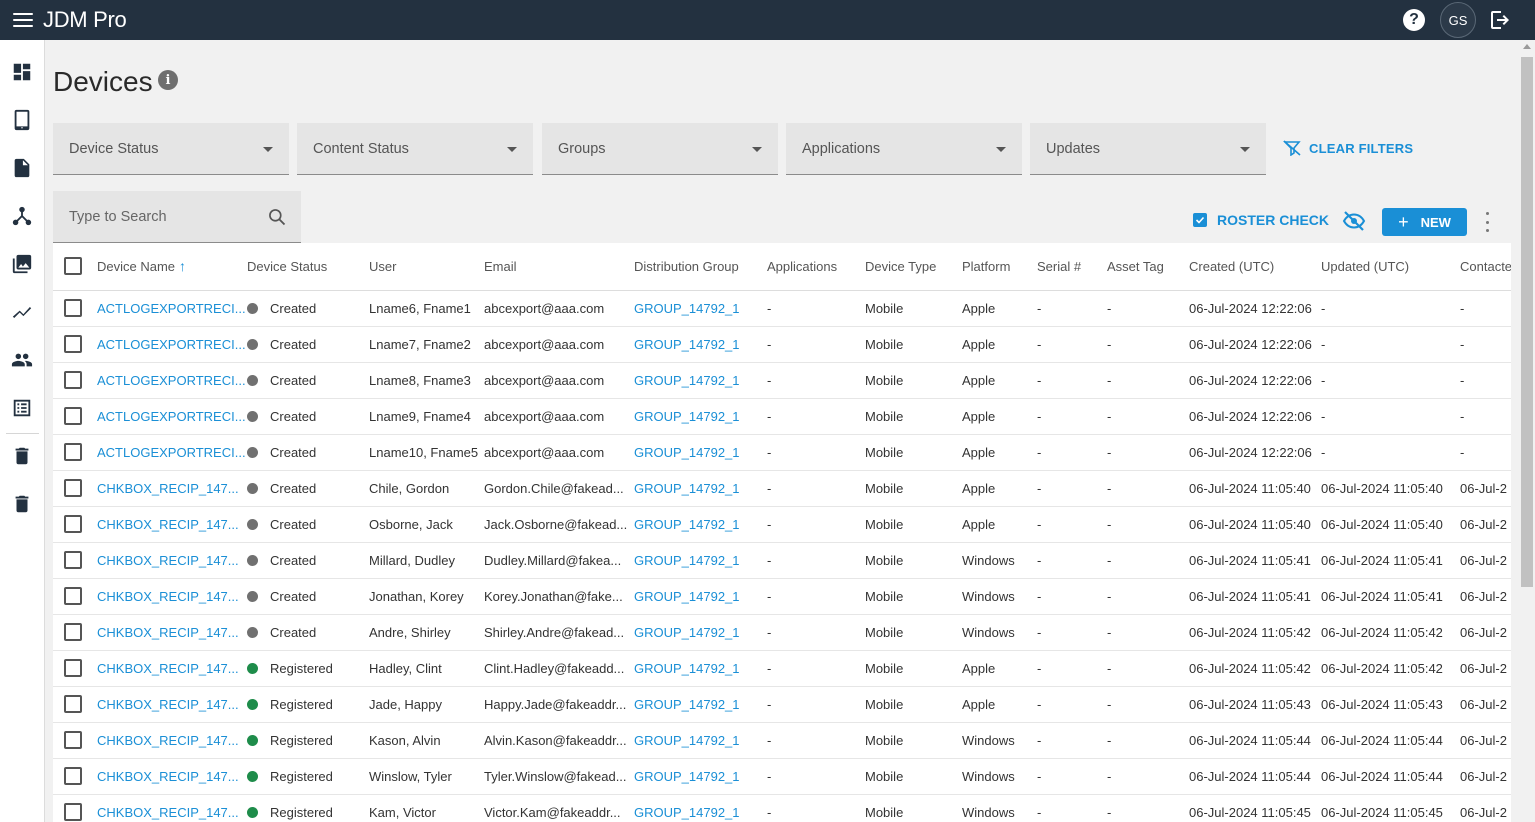 The height and width of the screenshot is (822, 1535). I want to click on updates-filter: Updates, so click(1148, 149).